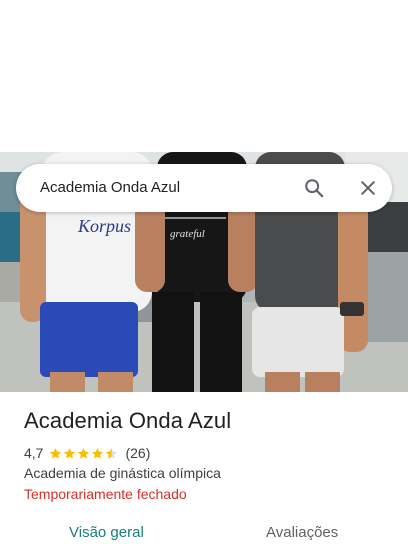 This screenshot has width=408, height=544. Describe the element at coordinates (204, 530) in the screenshot. I see `place-tabs: Visão geral Avaliações` at that location.